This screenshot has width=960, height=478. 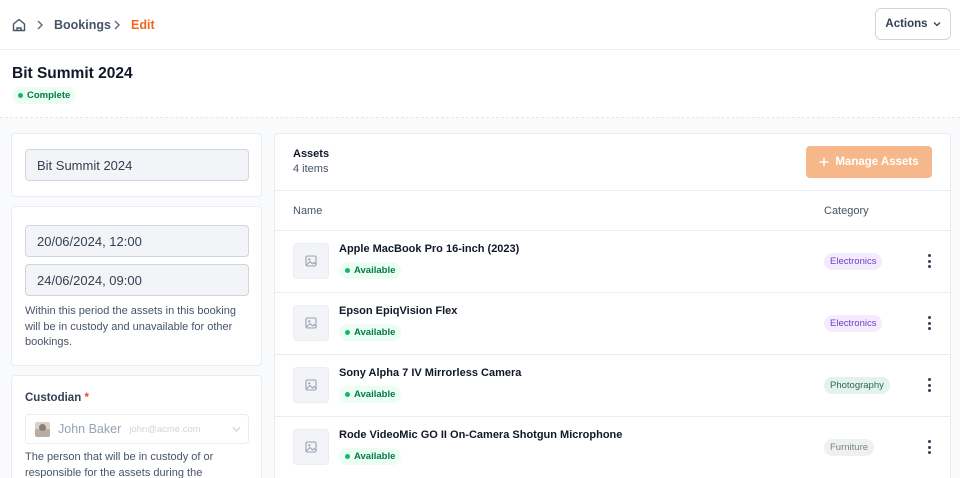 I want to click on page-title: Bit Summit 2024, so click(x=72, y=73).